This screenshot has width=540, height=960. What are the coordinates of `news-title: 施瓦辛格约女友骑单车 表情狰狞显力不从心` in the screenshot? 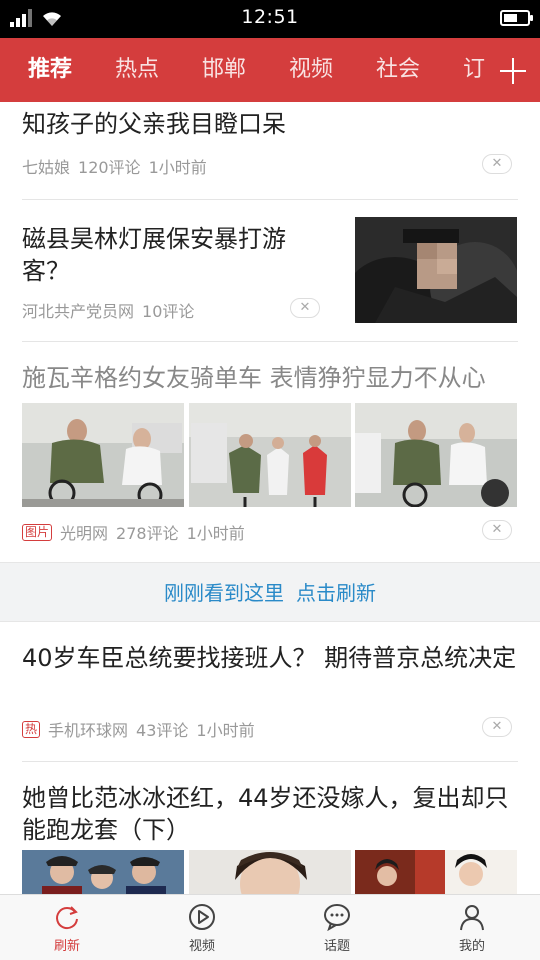 It's located at (254, 378).